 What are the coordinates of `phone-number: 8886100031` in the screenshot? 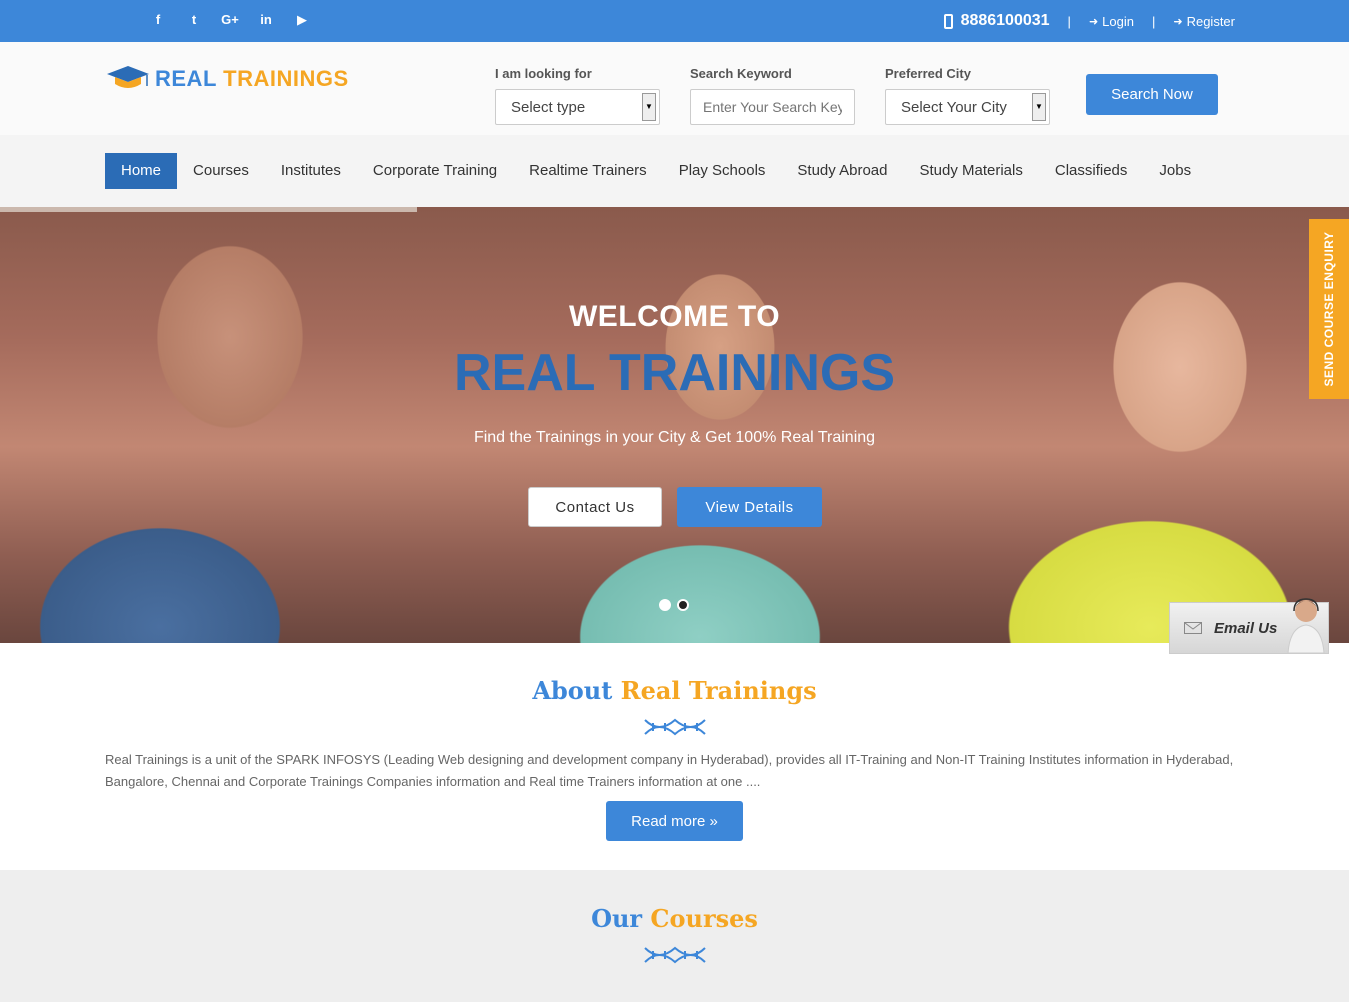 It's located at (996, 21).